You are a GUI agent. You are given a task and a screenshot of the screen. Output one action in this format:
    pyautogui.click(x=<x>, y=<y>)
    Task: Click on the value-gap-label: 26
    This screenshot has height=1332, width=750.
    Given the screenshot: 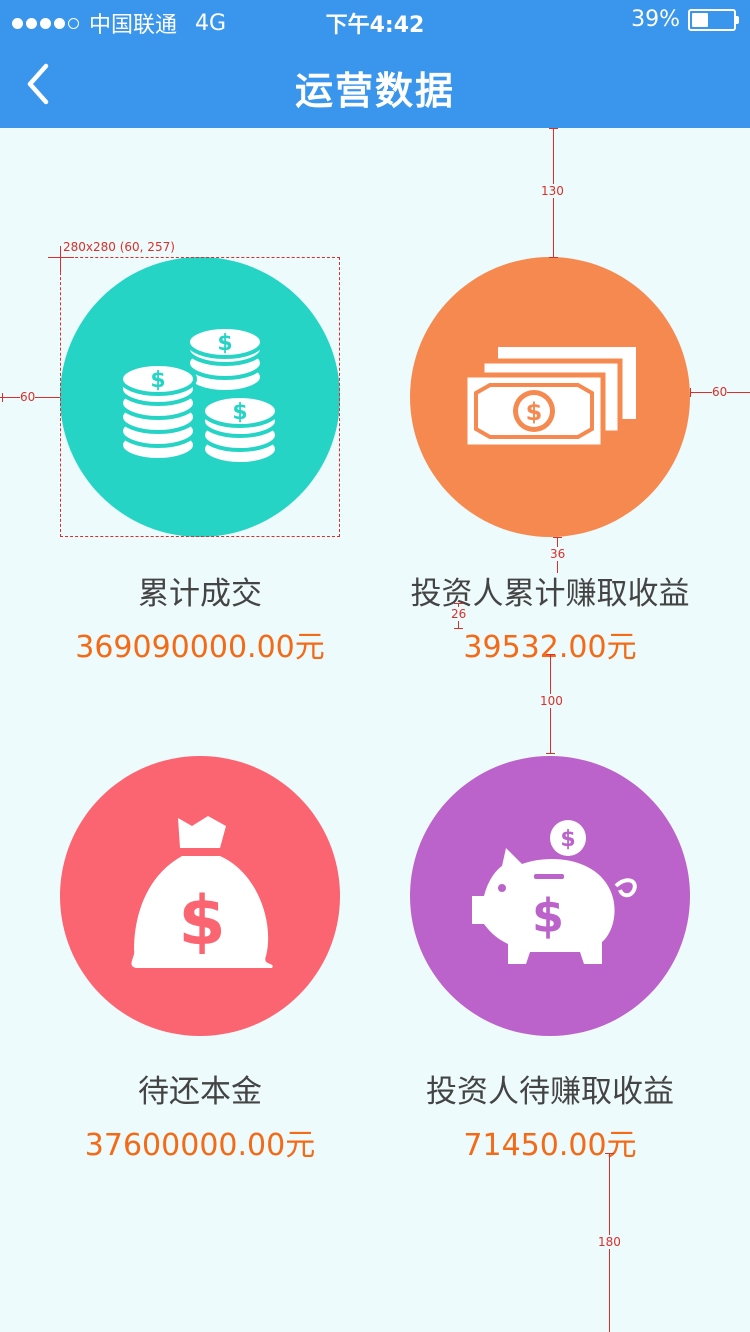 What is the action you would take?
    pyautogui.click(x=459, y=614)
    